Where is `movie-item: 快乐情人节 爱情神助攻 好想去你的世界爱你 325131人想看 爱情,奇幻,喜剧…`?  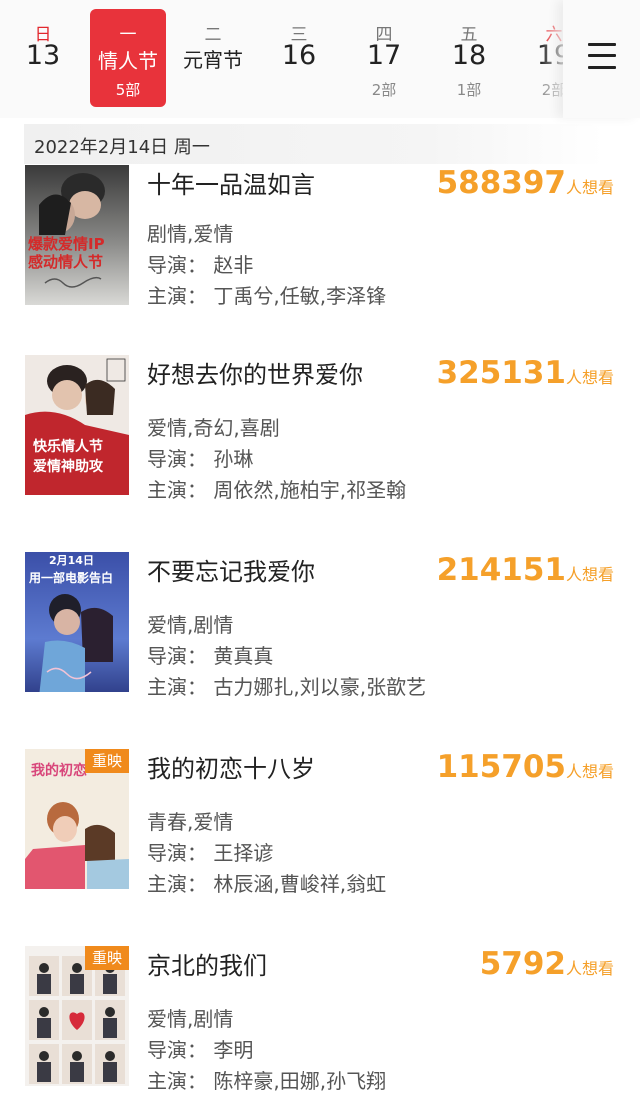
movie-item: 快乐情人节 爱情神助攻 好想去你的世界爱你 325131人想看 爱情,奇幻,喜剧… is located at coordinates (320, 435).